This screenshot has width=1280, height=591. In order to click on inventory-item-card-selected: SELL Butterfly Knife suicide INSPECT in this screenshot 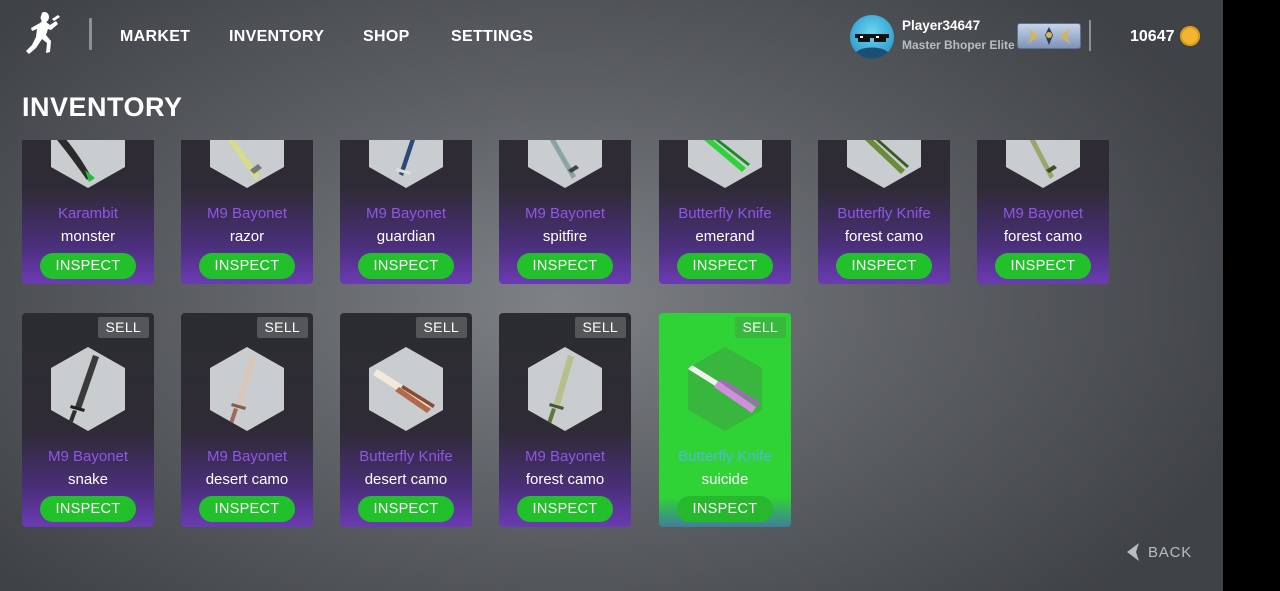, I will do `click(725, 420)`.